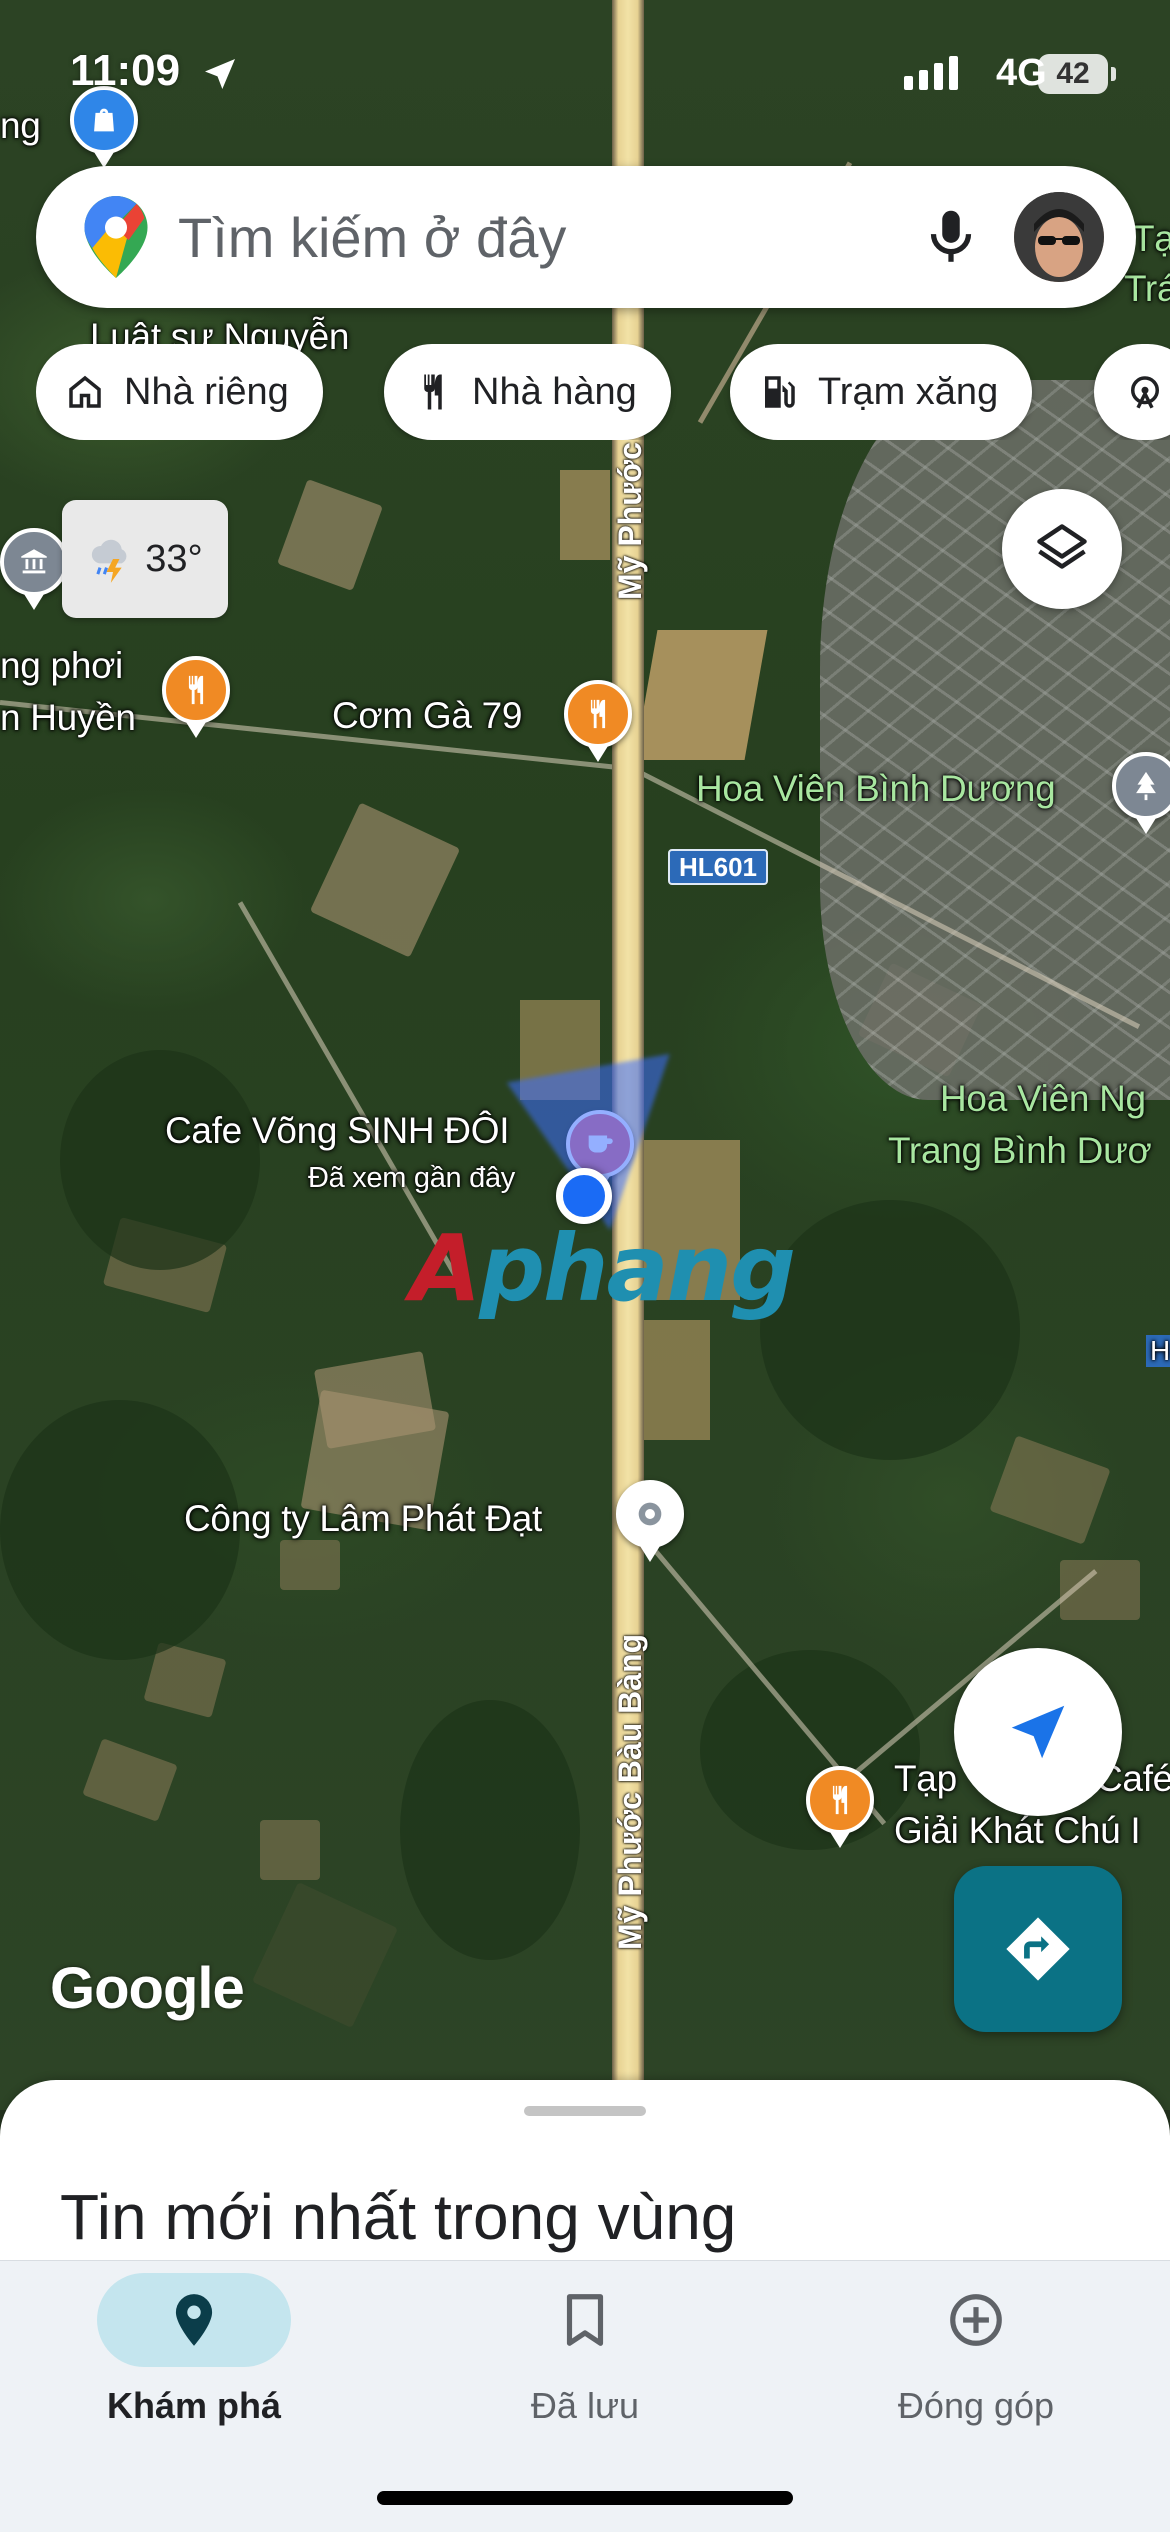 This screenshot has width=1170, height=2532. What do you see at coordinates (528, 237) in the screenshot?
I see `search-input` at bounding box center [528, 237].